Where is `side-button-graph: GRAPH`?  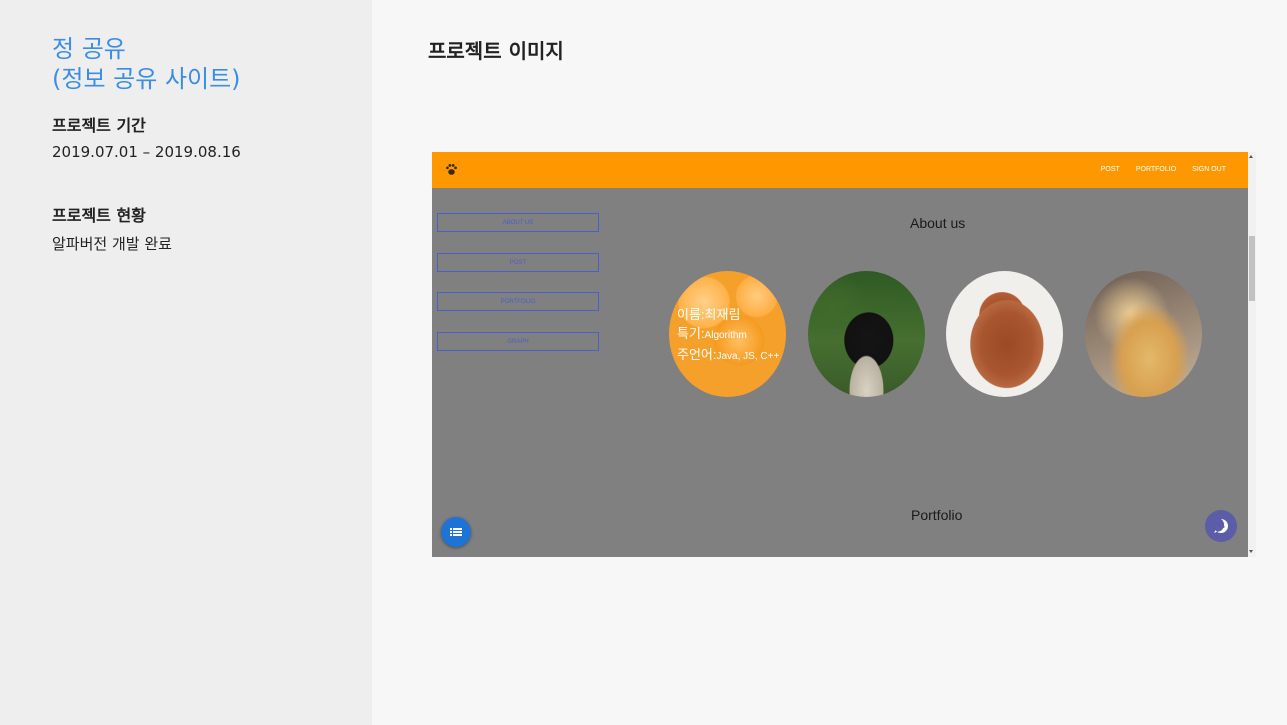 side-button-graph: GRAPH is located at coordinates (518, 341).